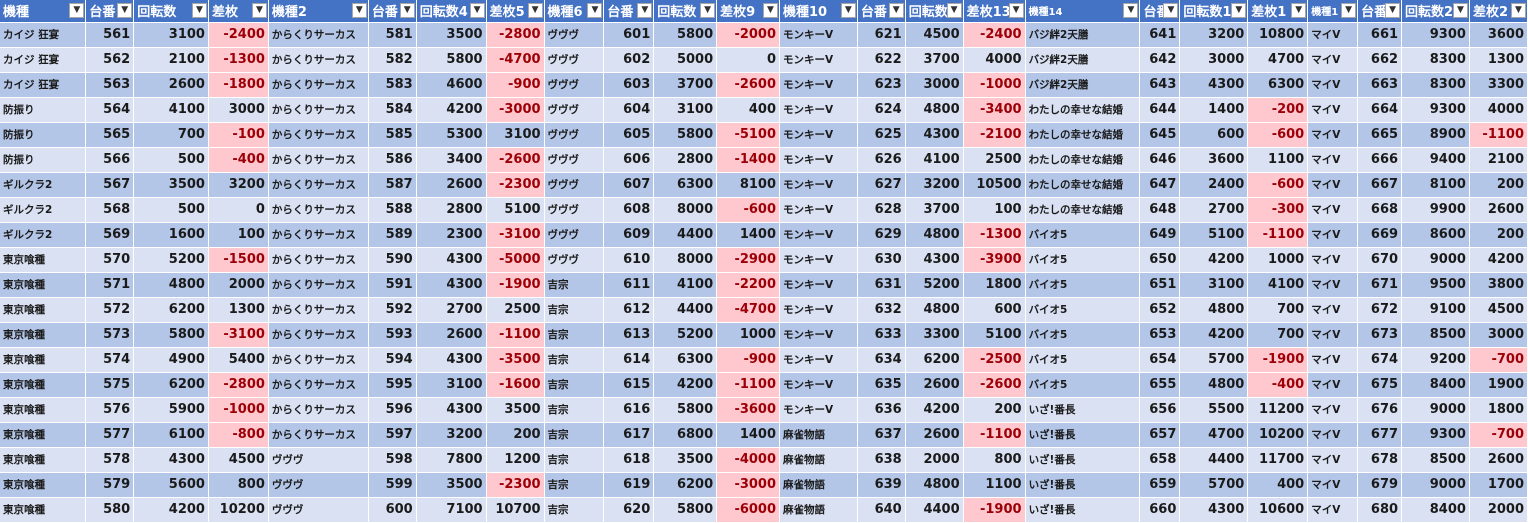 This screenshot has width=1528, height=523. What do you see at coordinates (110, 485) in the screenshot?
I see `machine-number-cell: 579` at bounding box center [110, 485].